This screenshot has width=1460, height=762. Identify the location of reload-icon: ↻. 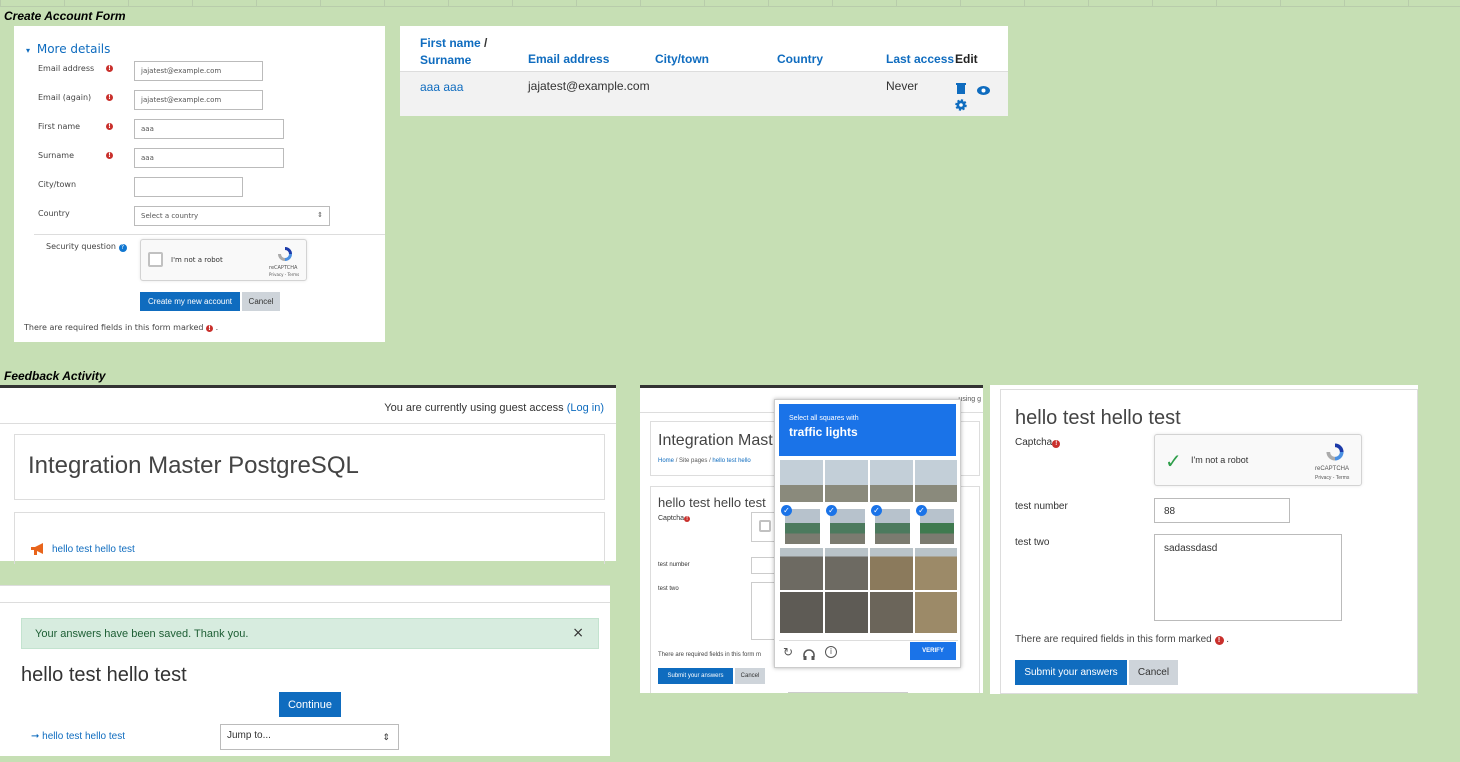
(788, 652).